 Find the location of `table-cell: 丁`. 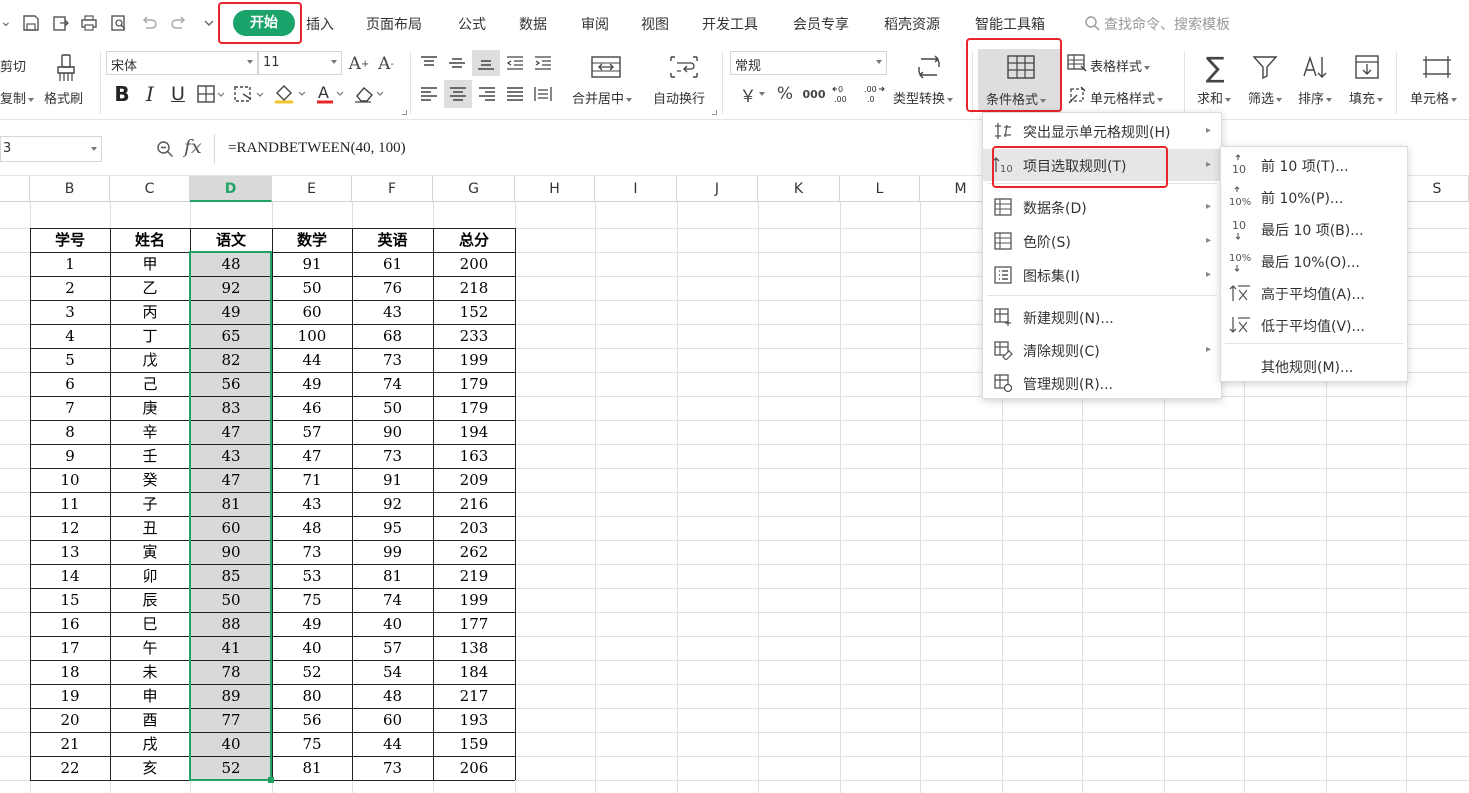

table-cell: 丁 is located at coordinates (150, 336).